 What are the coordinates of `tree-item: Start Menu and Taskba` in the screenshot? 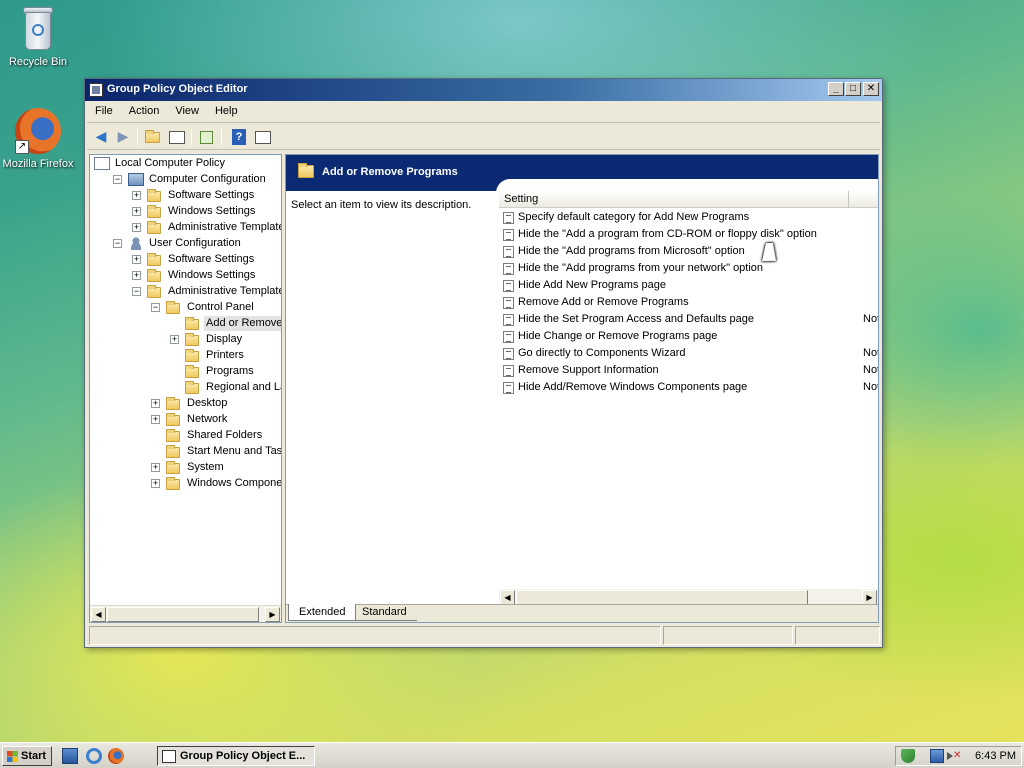 It's located at (185, 452).